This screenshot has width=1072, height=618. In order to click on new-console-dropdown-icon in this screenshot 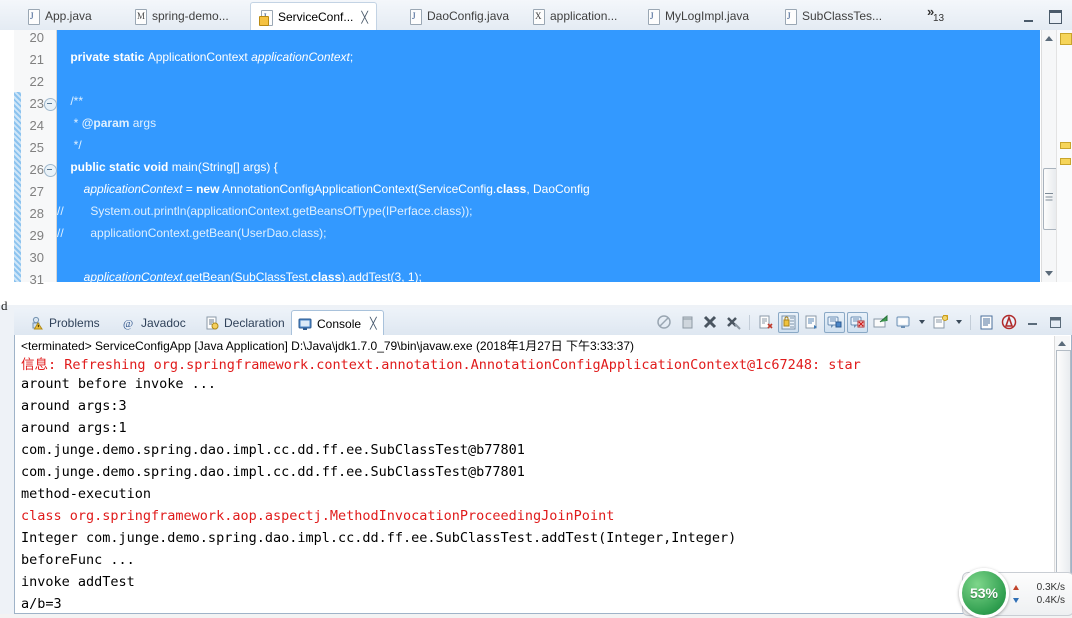, I will do `click(959, 322)`.